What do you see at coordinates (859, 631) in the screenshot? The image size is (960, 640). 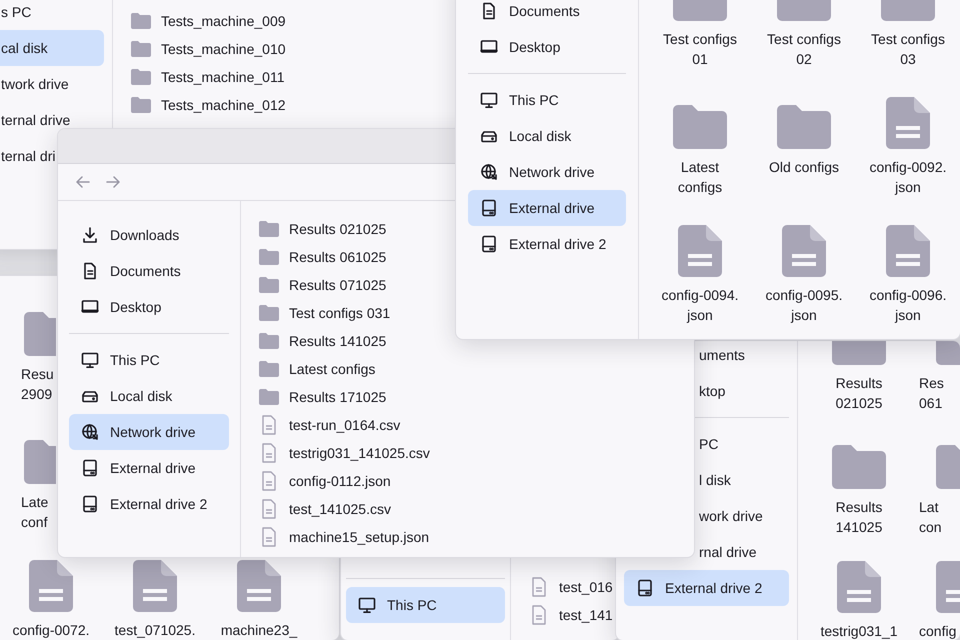 I see `item-label: testrig031_1` at bounding box center [859, 631].